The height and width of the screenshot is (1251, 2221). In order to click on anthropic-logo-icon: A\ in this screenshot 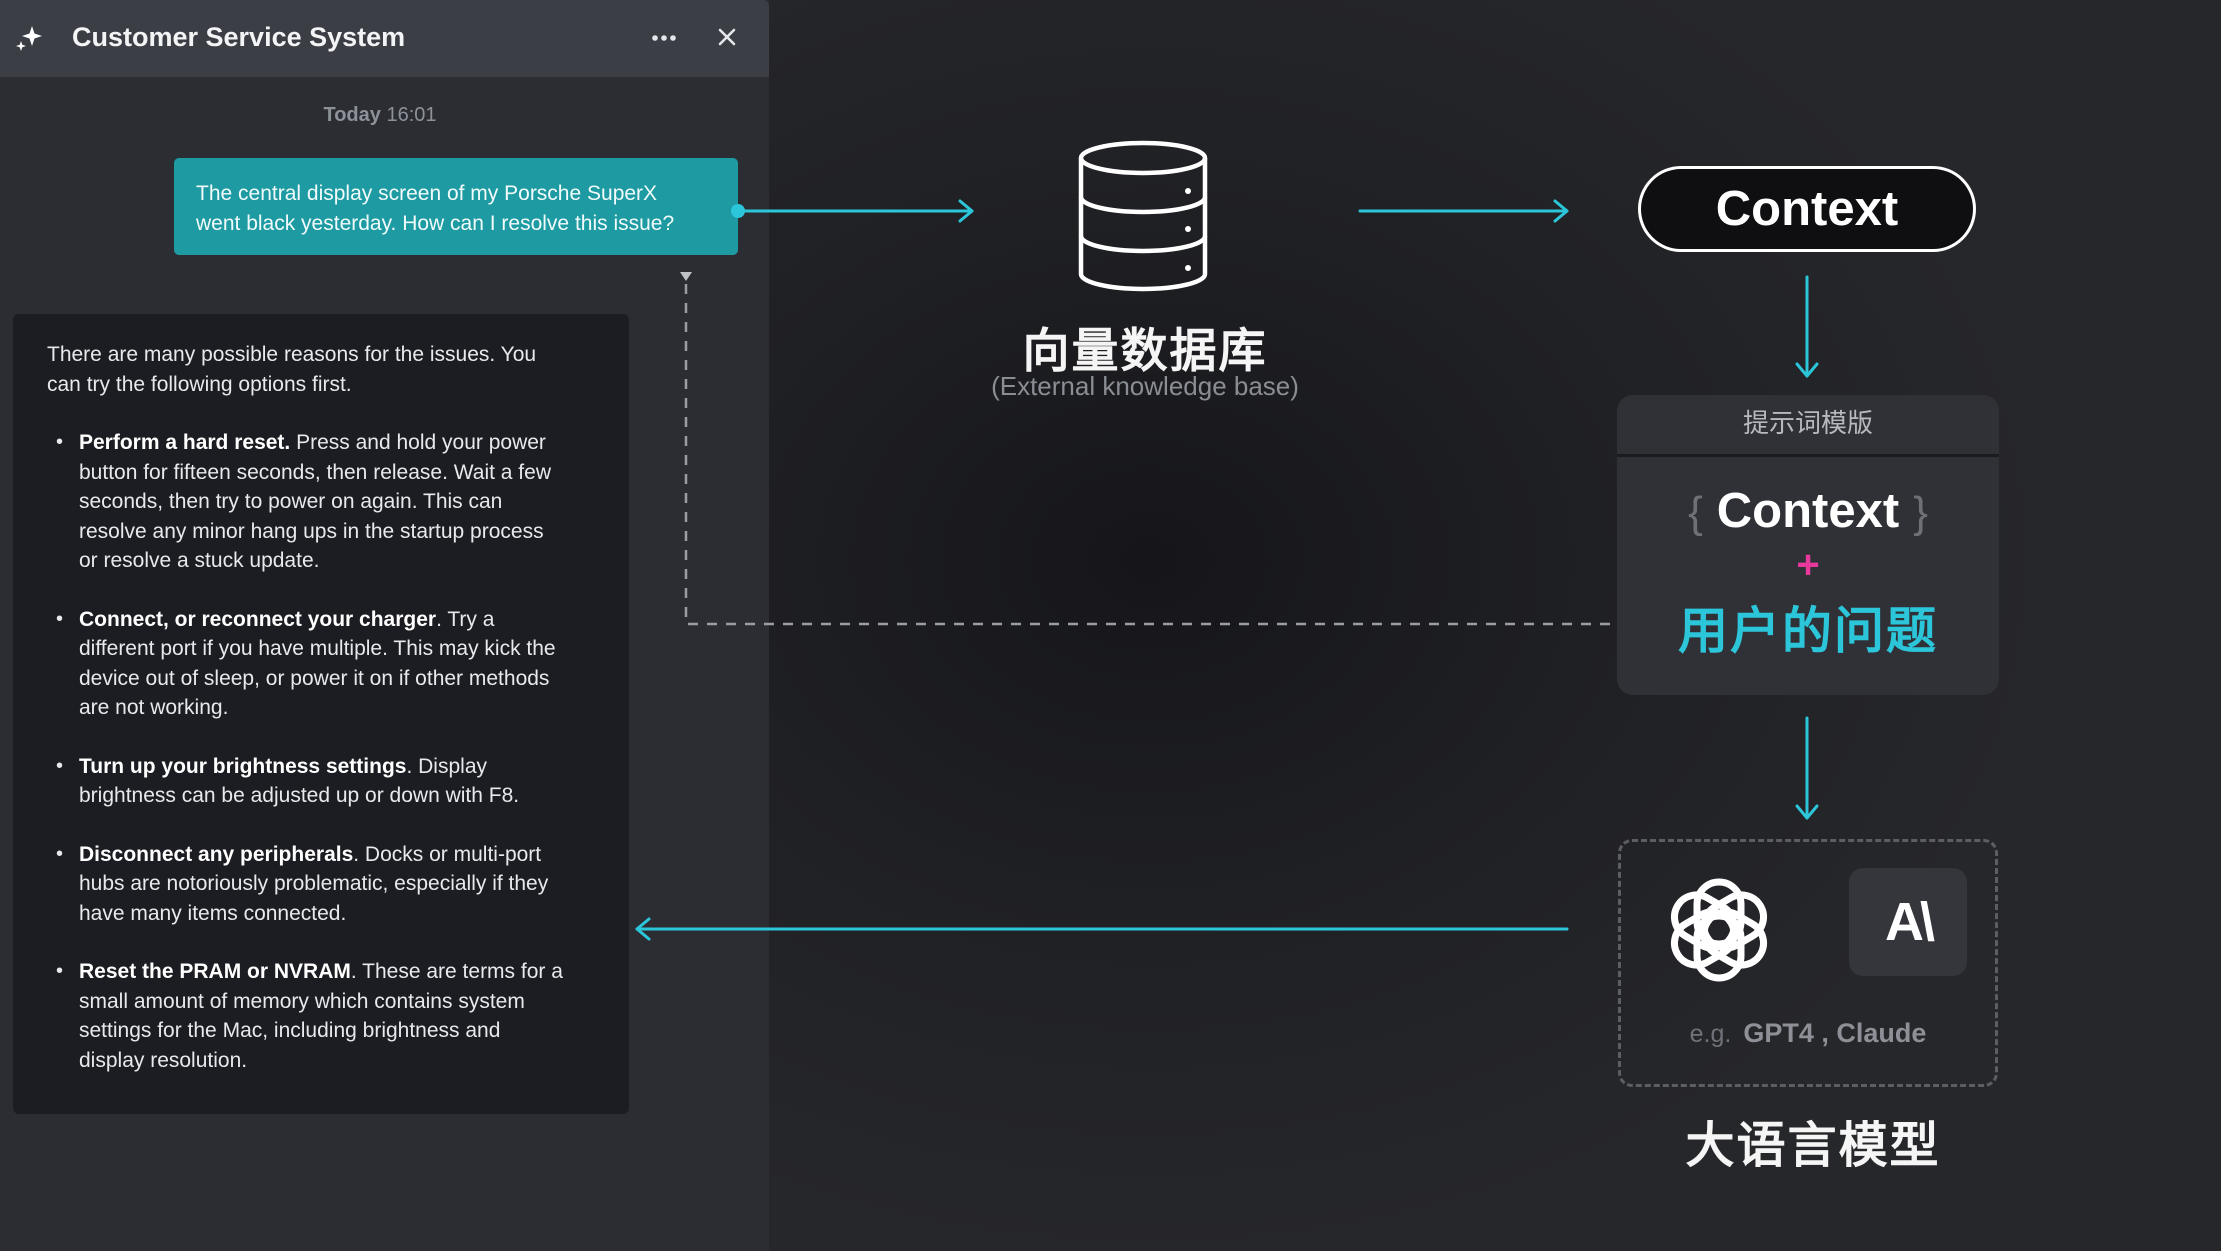, I will do `click(1908, 922)`.